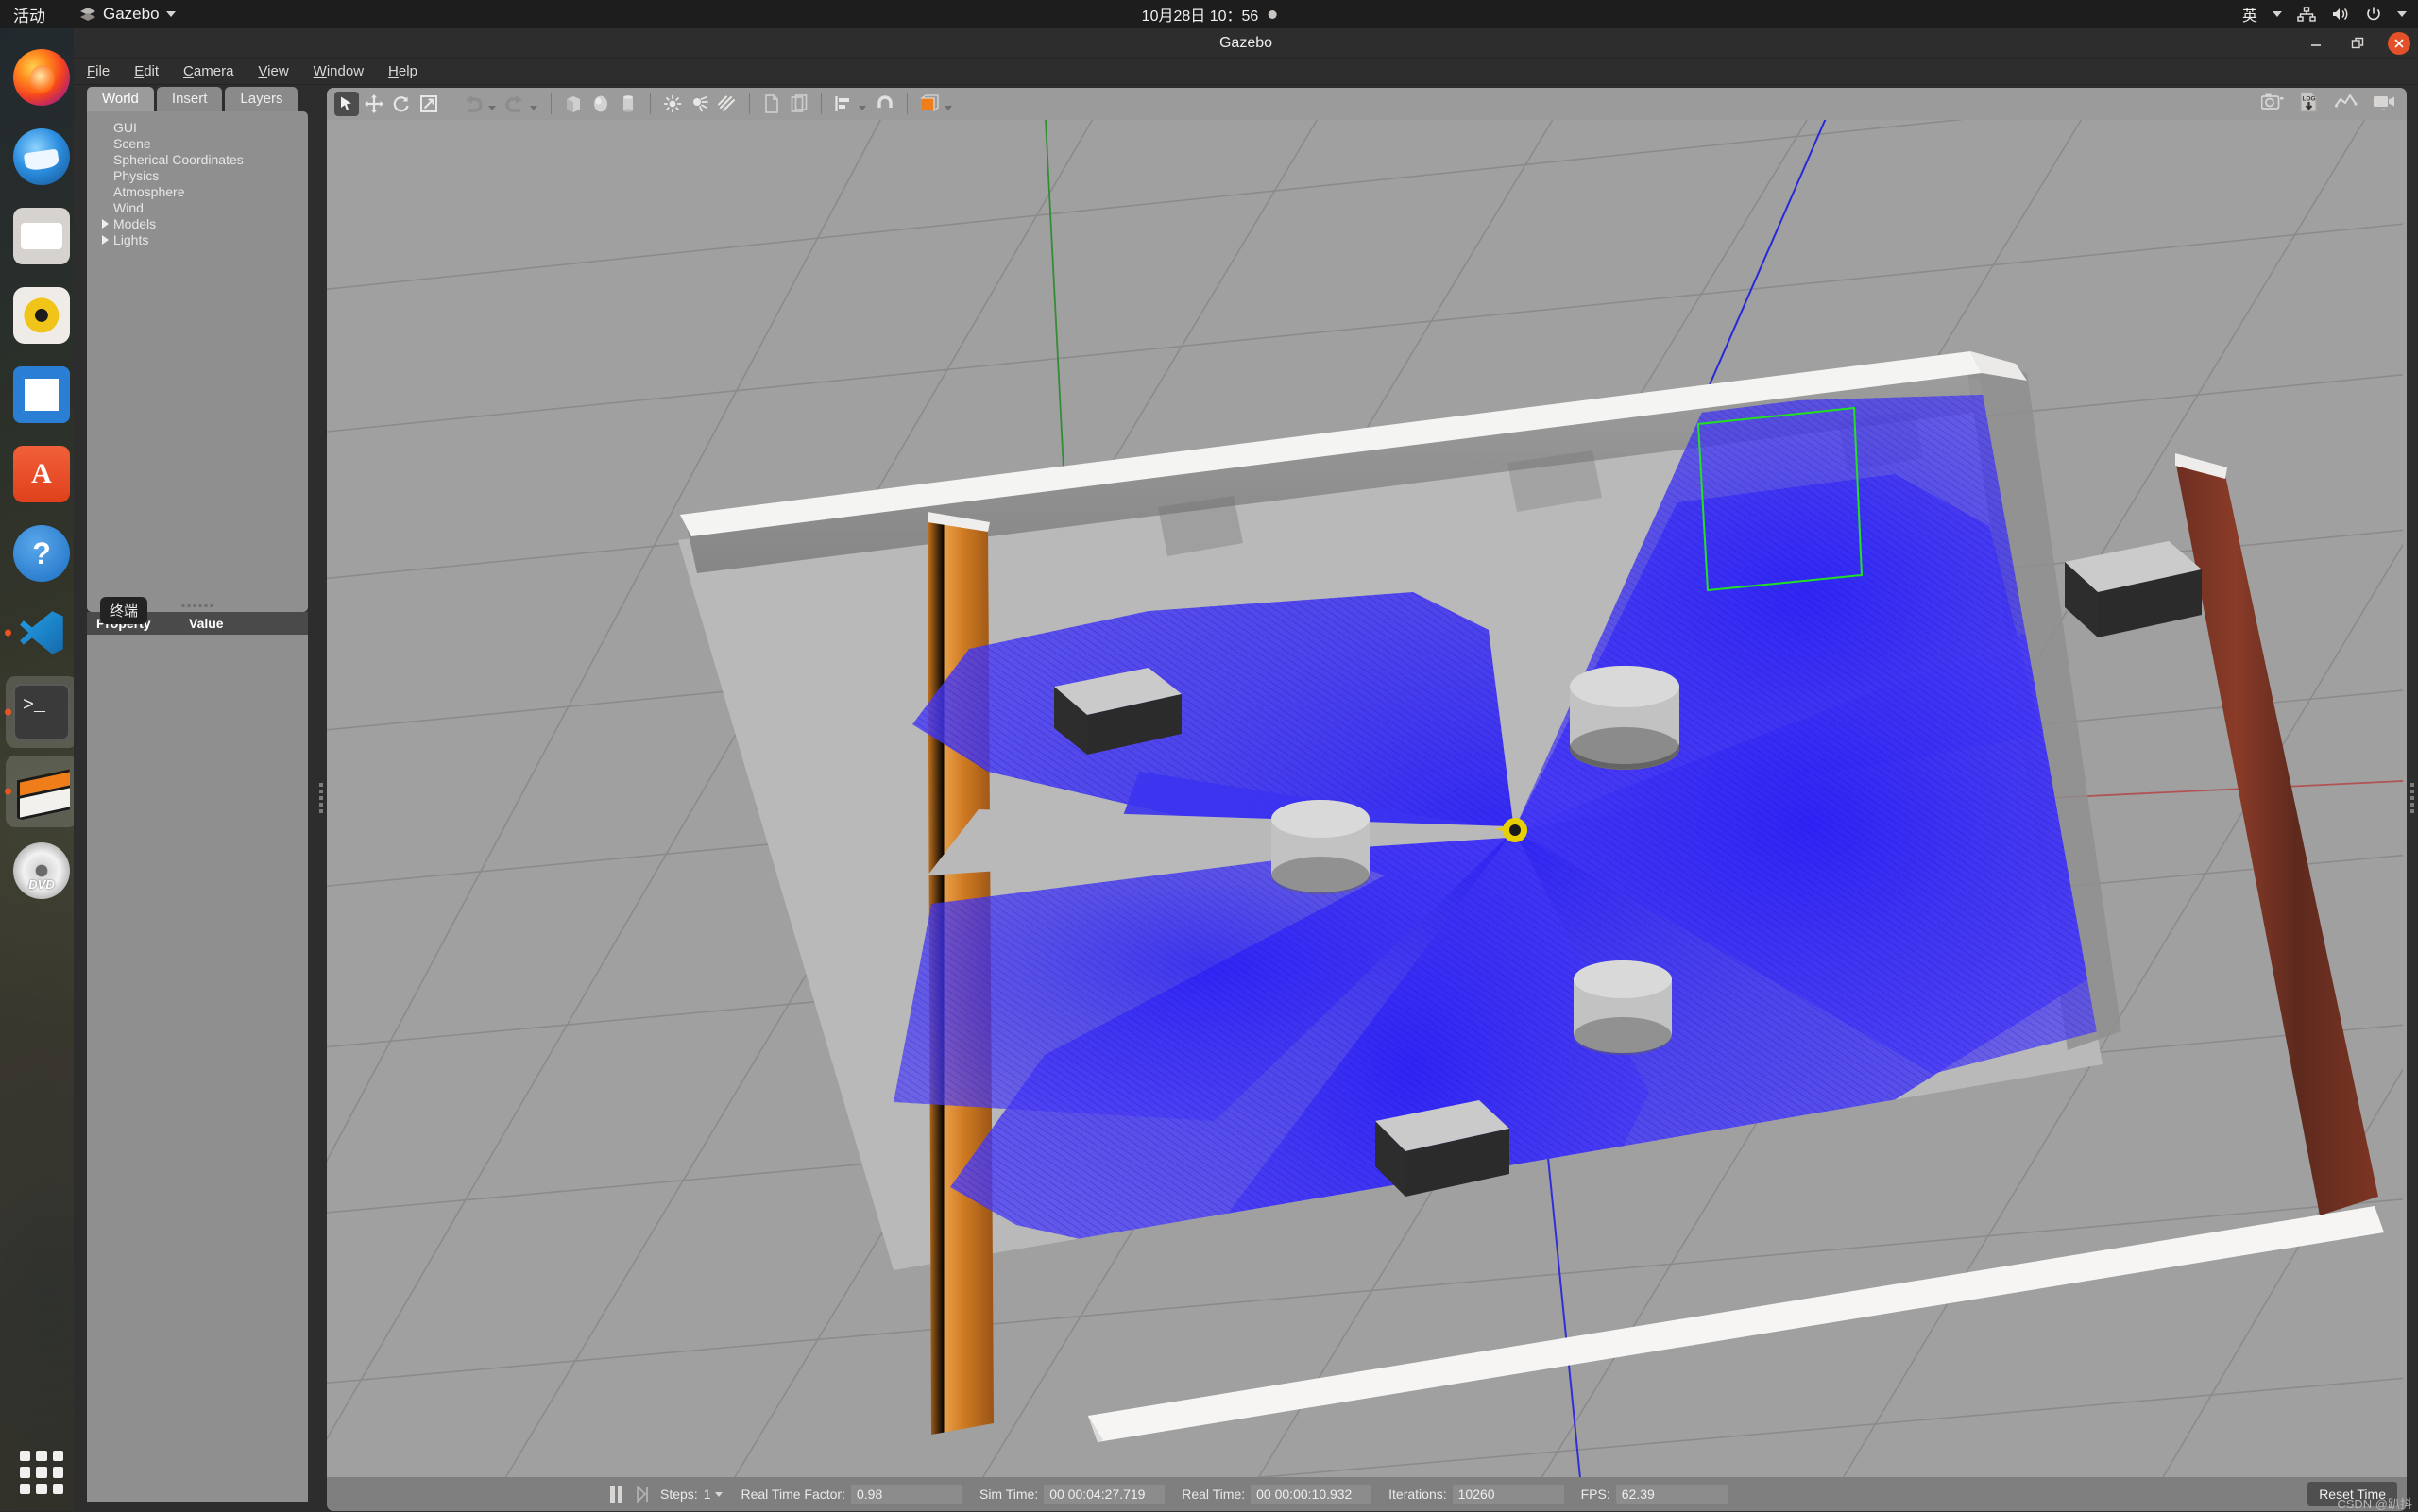  What do you see at coordinates (339, 71) in the screenshot?
I see `menu-item-window: Window` at bounding box center [339, 71].